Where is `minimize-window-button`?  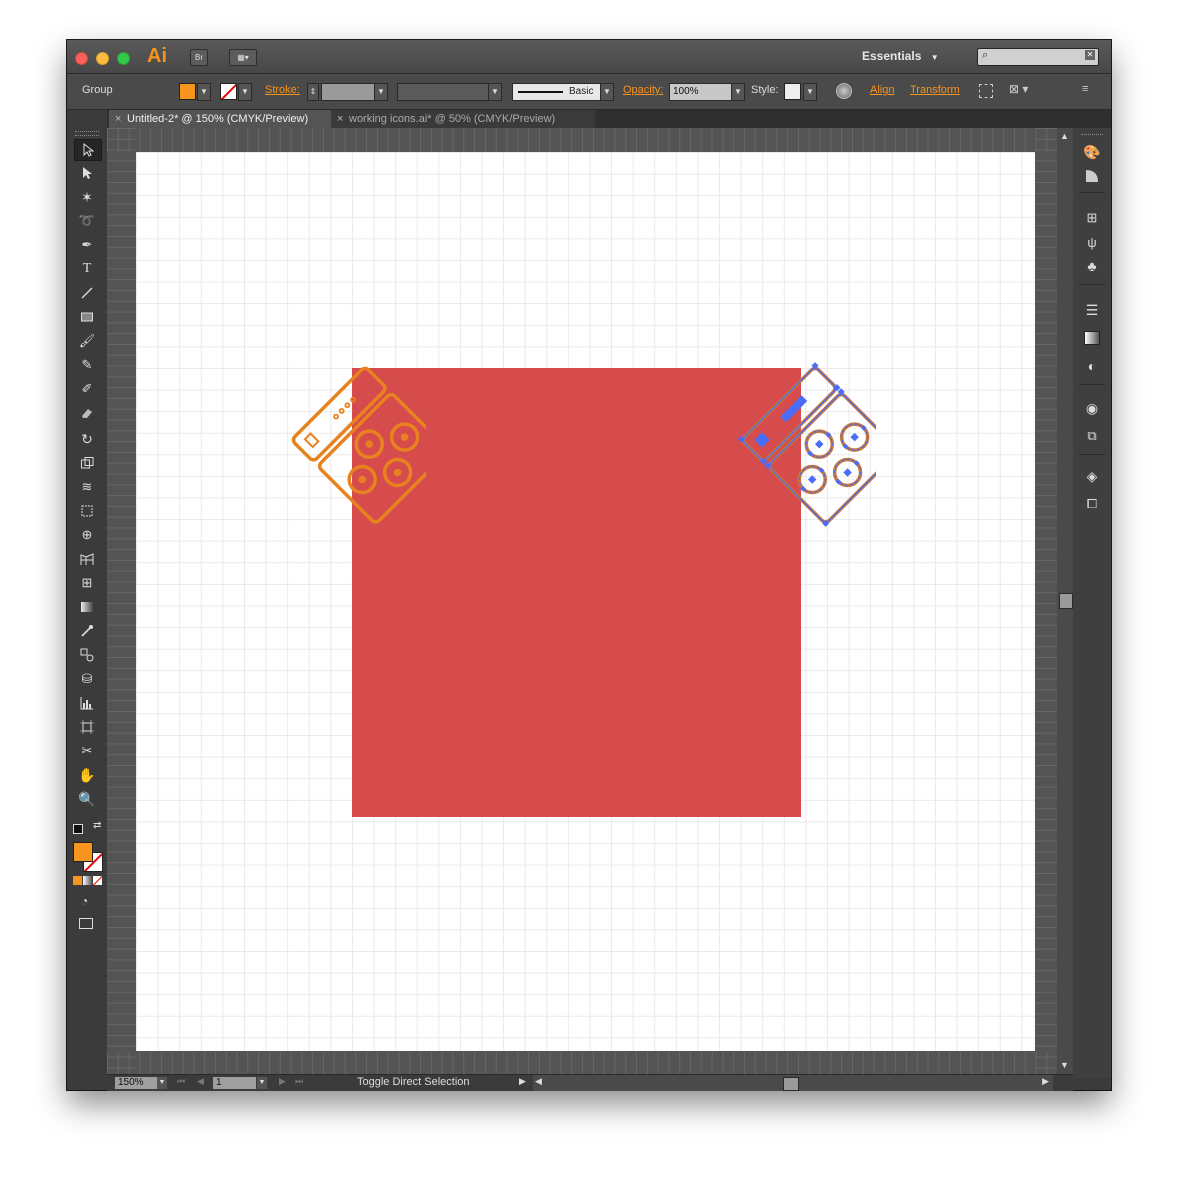 minimize-window-button is located at coordinates (102, 58).